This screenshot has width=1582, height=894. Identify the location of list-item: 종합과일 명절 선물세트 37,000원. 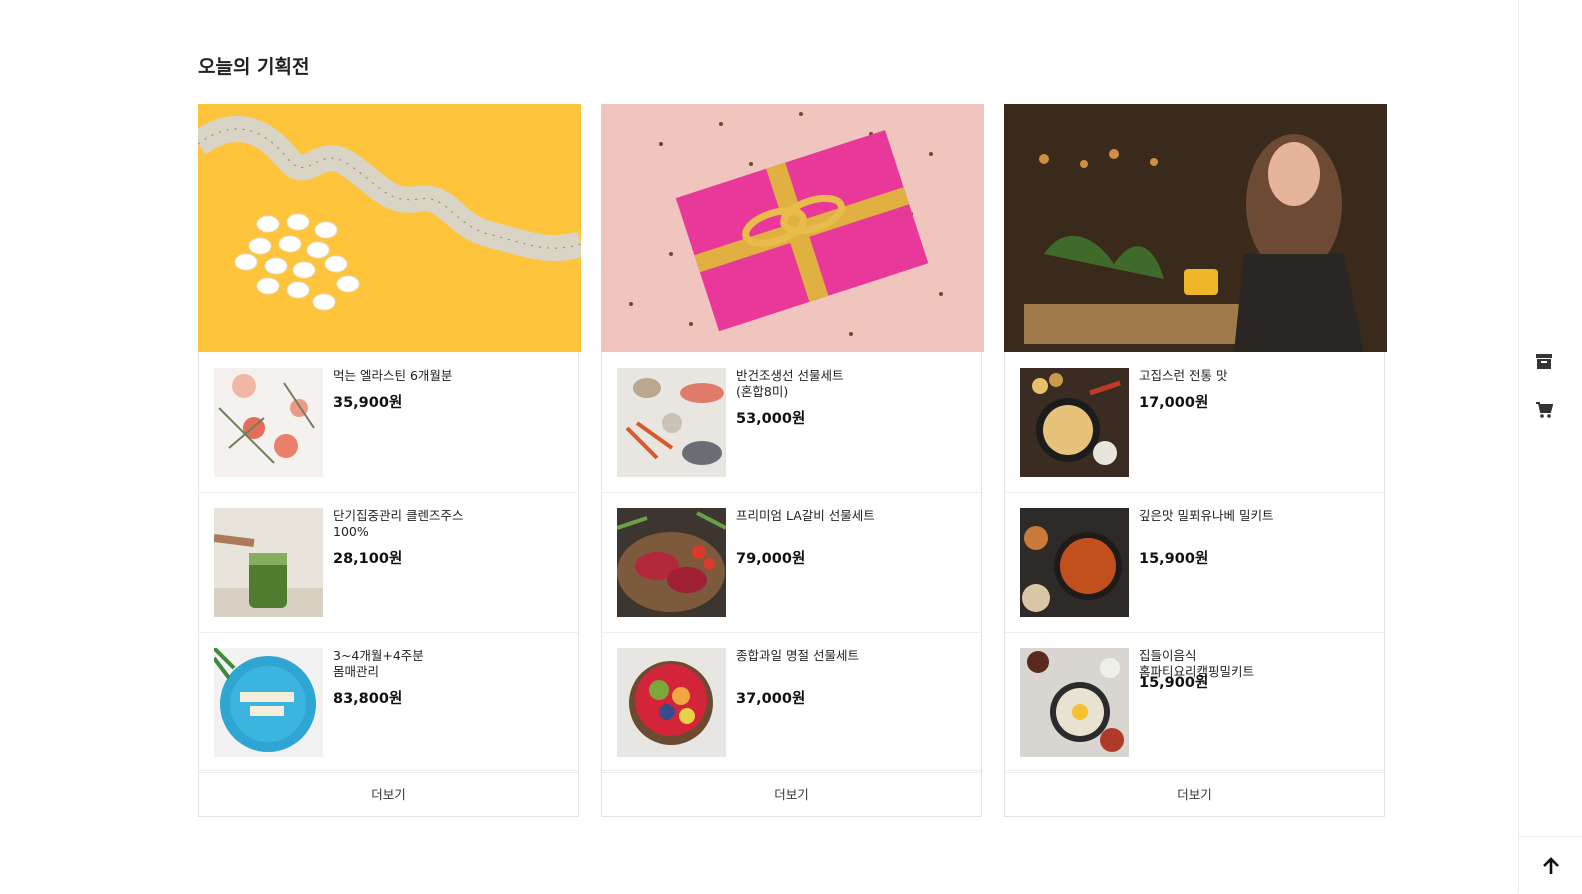
(791, 703).